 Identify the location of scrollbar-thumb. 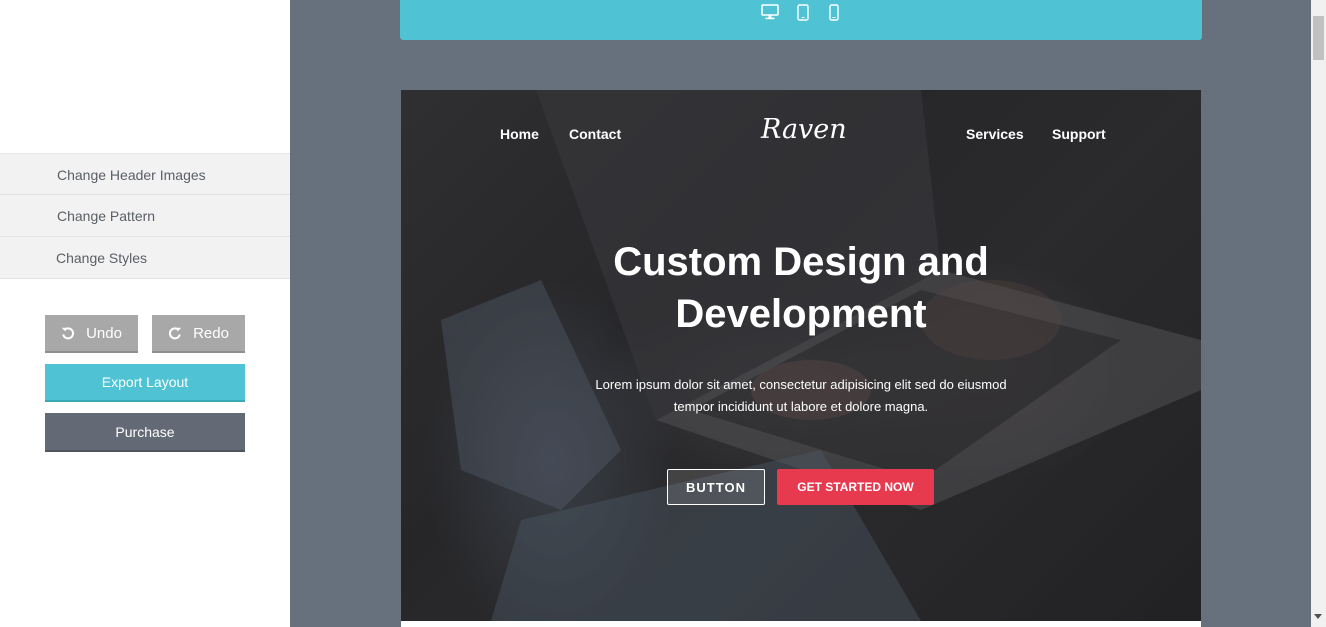
(1318, 38).